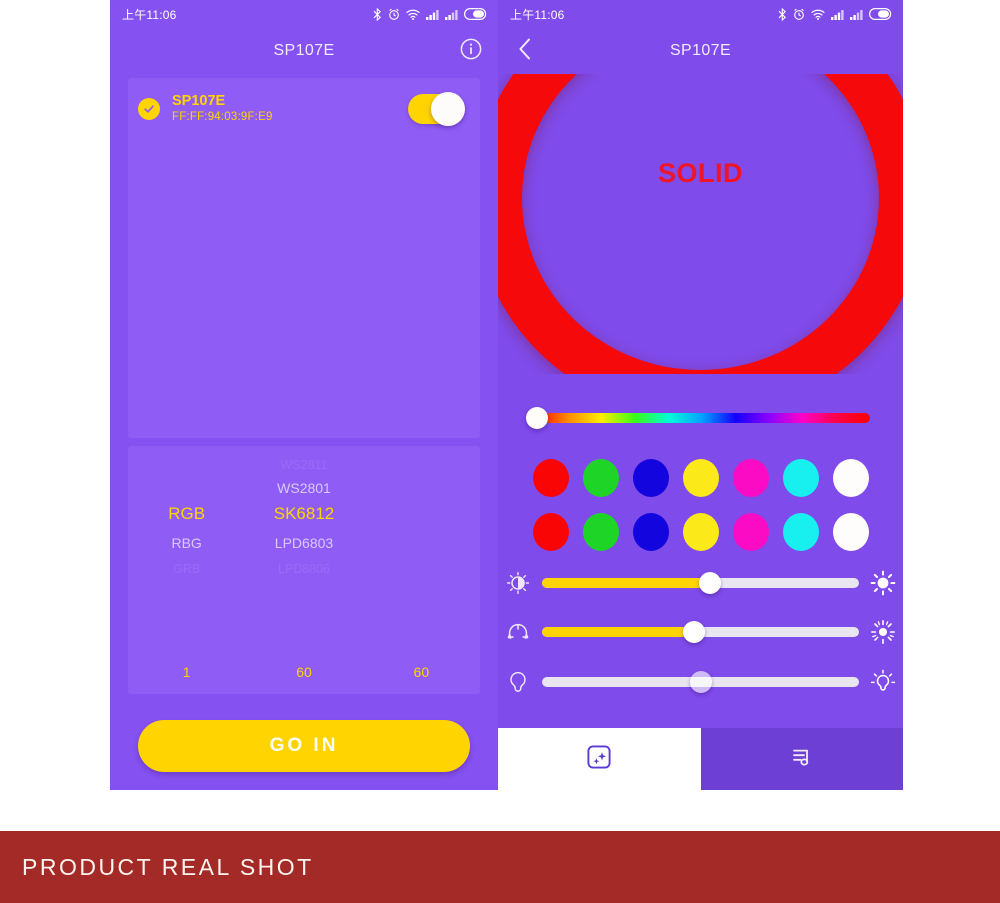  Describe the element at coordinates (700, 14) in the screenshot. I see `right-status-bar: 上午11:06` at that location.